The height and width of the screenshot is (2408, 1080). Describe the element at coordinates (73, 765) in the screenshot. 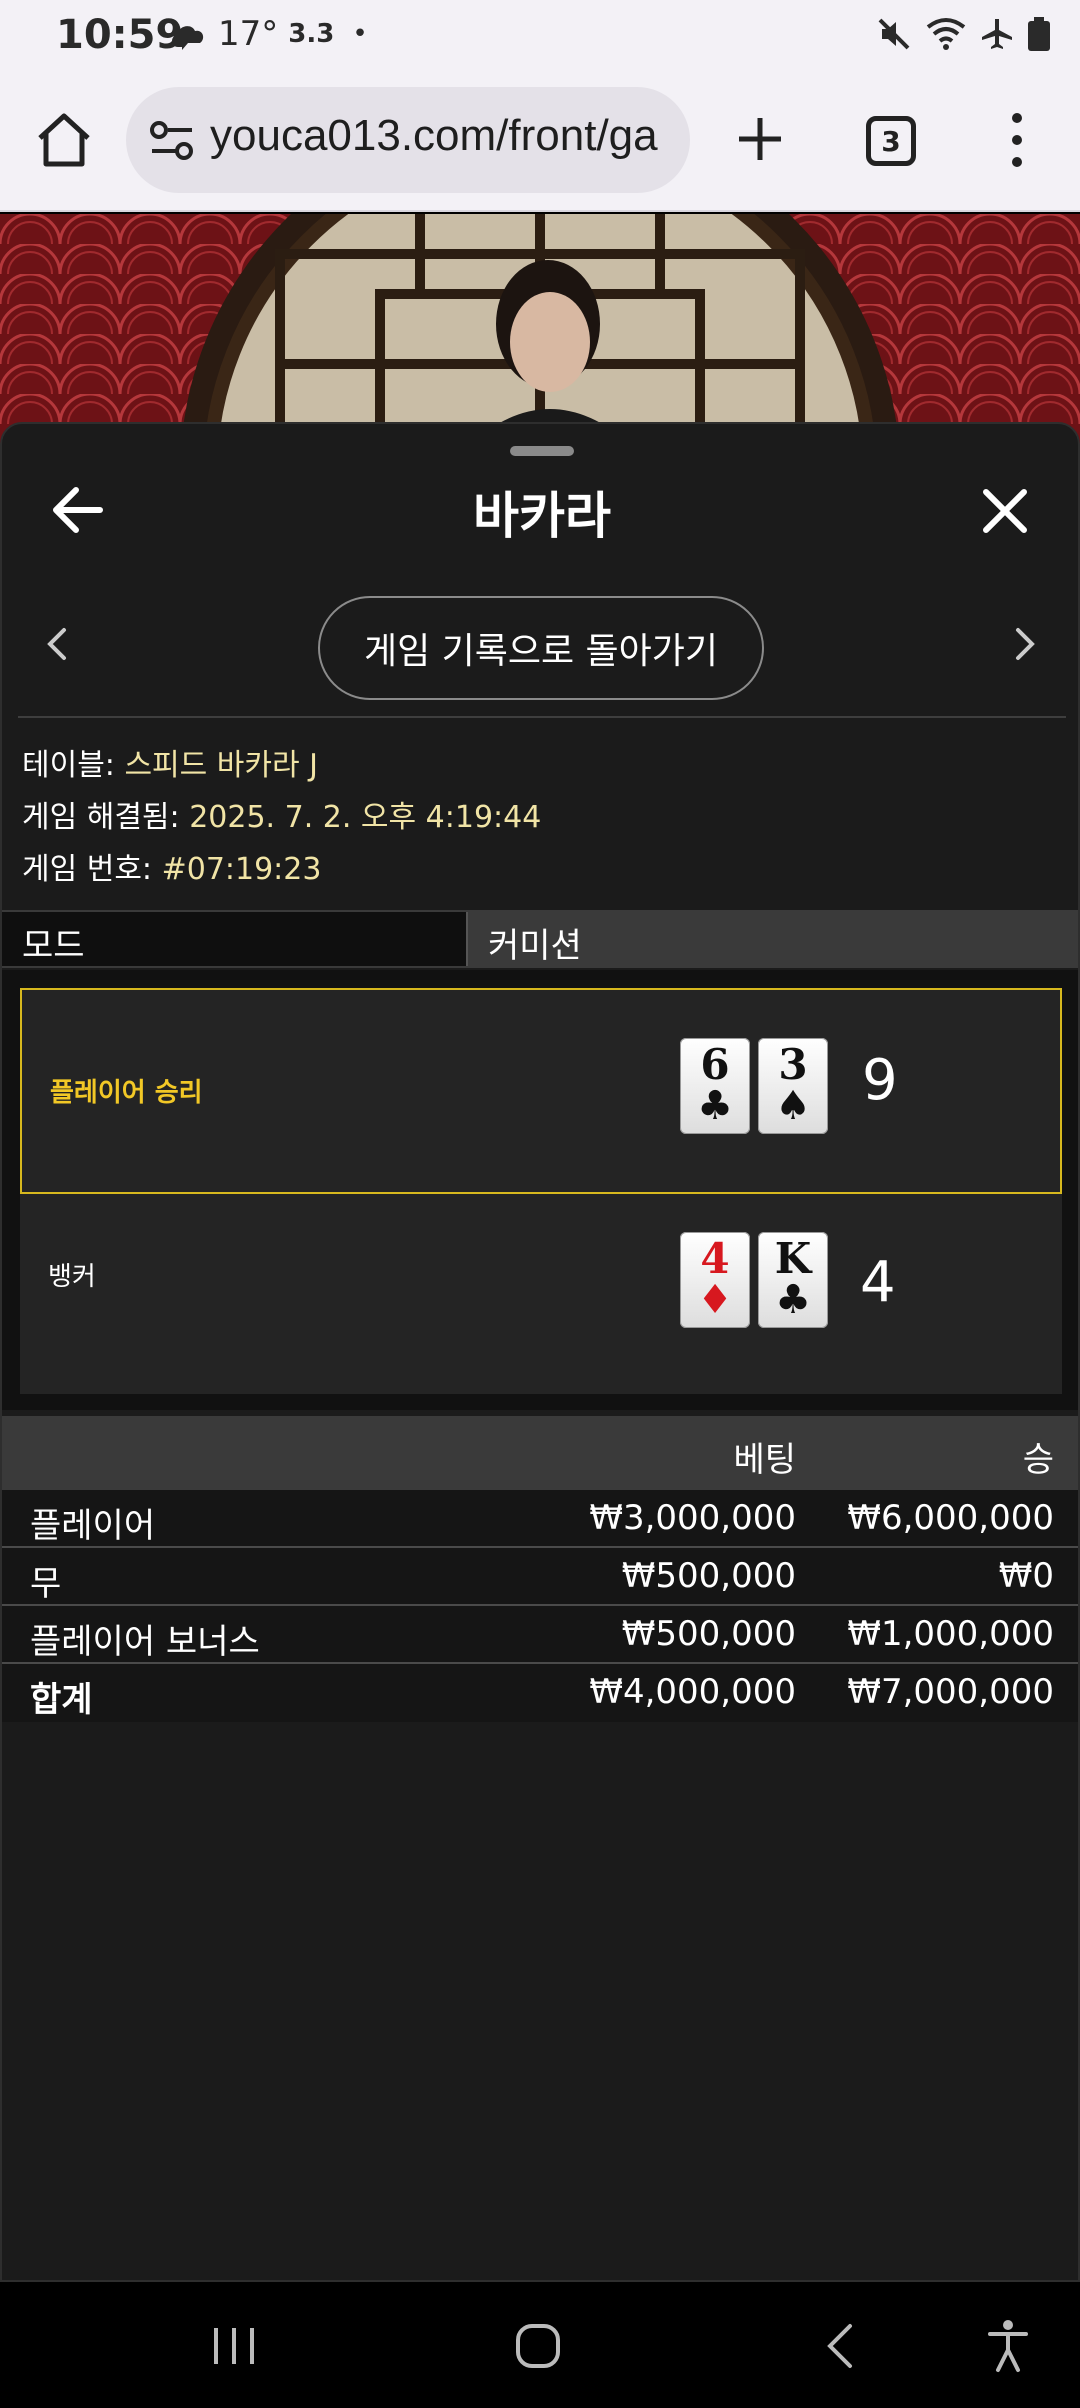

I see `info-table-label: 테이블:` at that location.